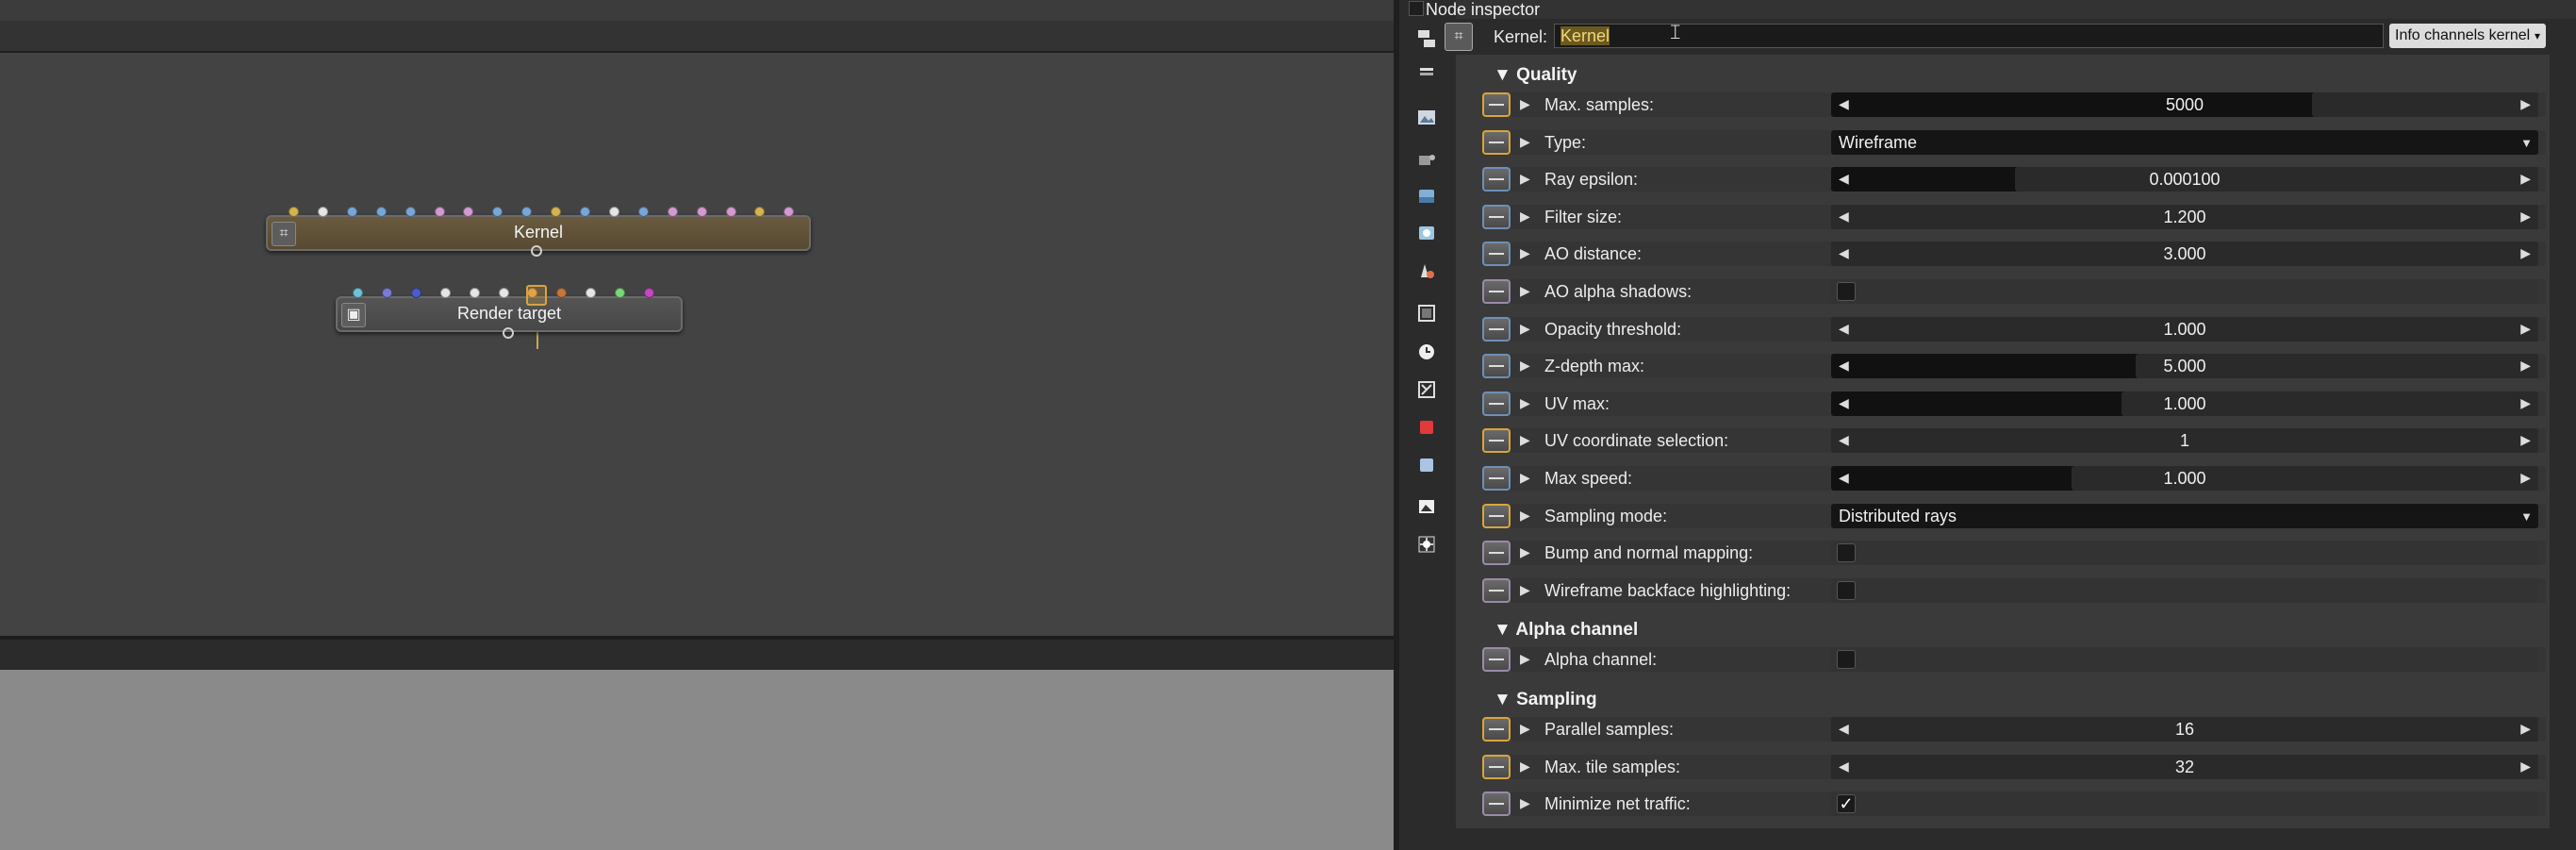 This screenshot has height=850, width=2576. I want to click on kernel-type-dropdown: Info channels kernel ▾, so click(2467, 36).